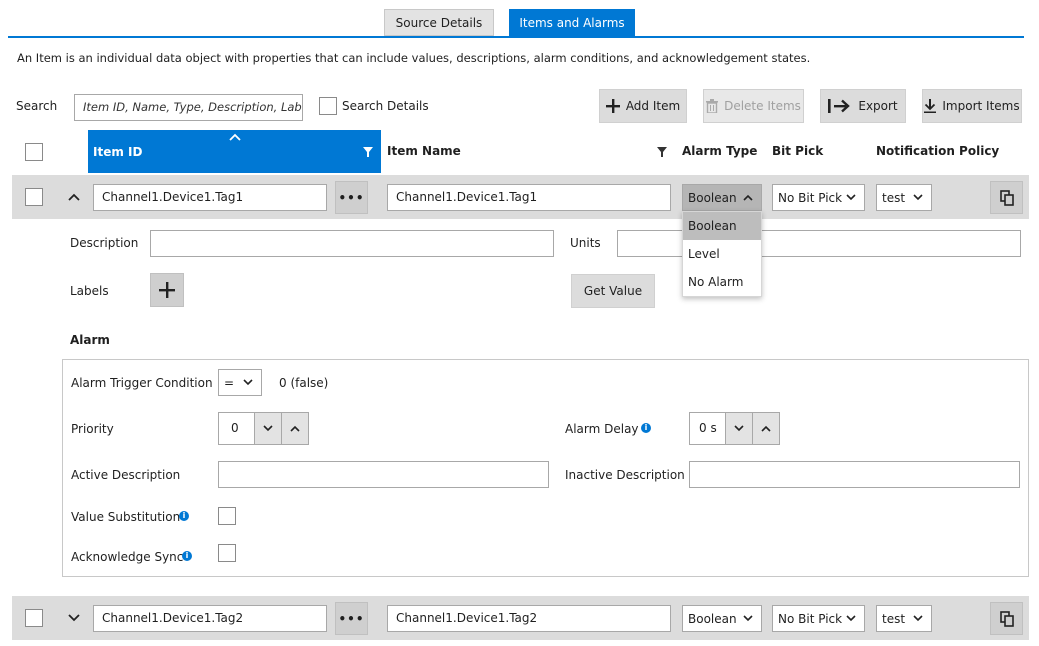 The image size is (1039, 646). What do you see at coordinates (765, 428) in the screenshot?
I see `delay-increment-button` at bounding box center [765, 428].